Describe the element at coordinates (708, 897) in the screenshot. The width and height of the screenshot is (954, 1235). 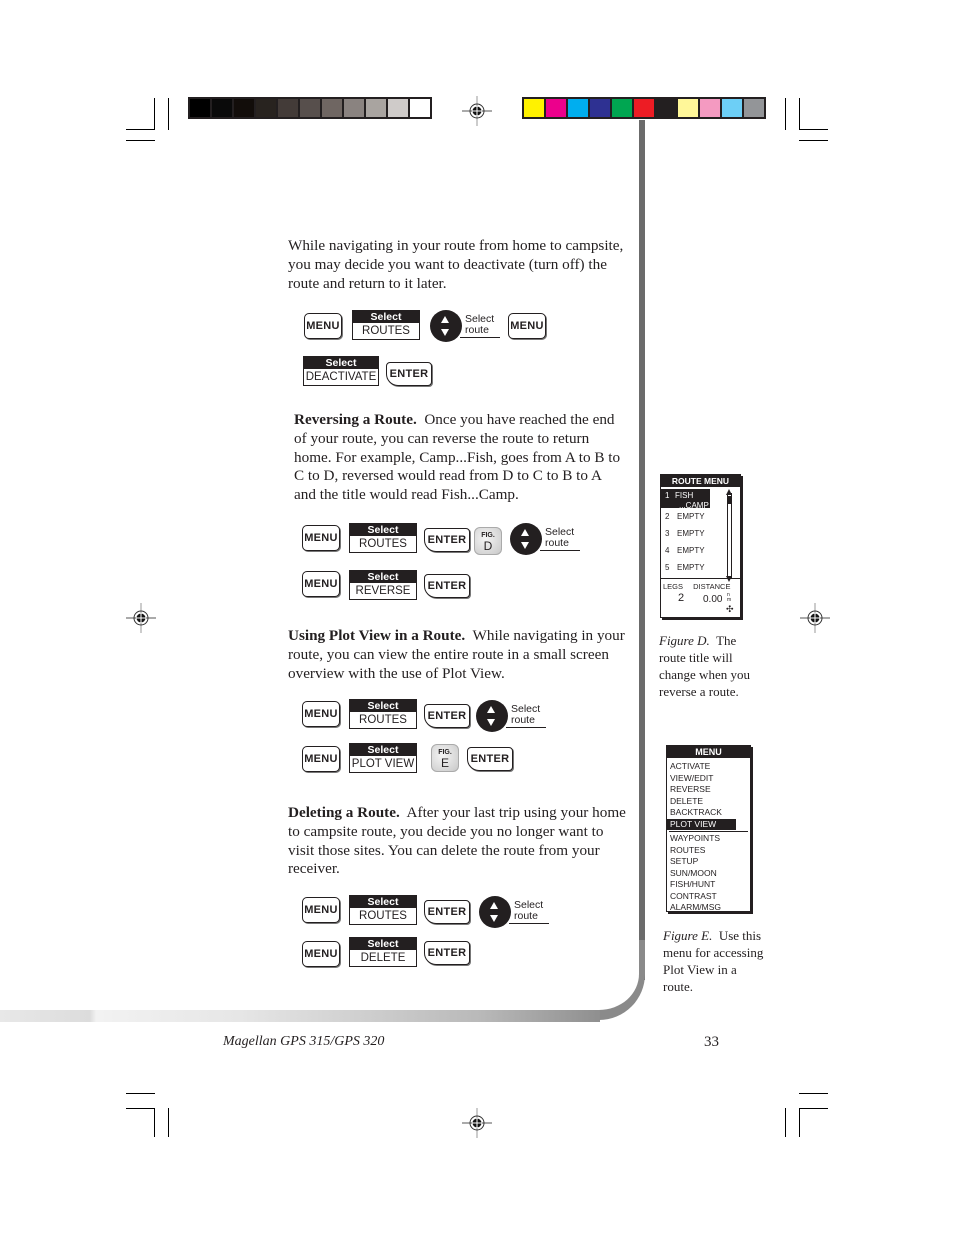
I see `menu-item: CONTRAST` at that location.